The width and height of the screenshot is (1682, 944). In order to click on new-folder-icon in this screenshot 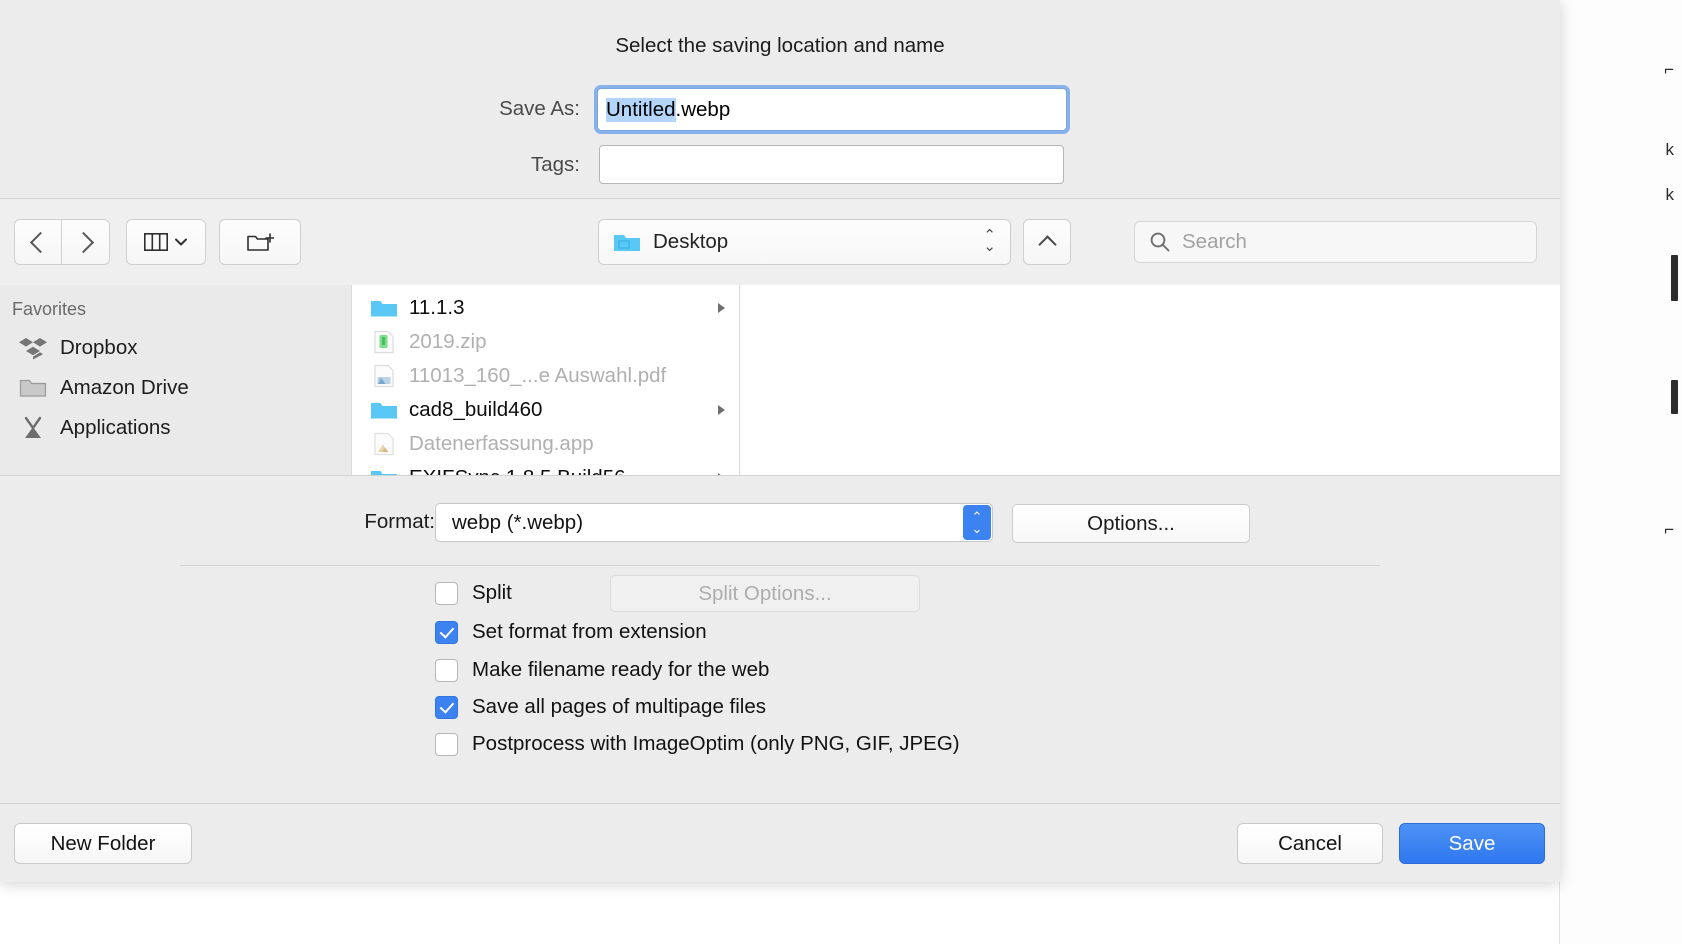, I will do `click(260, 242)`.